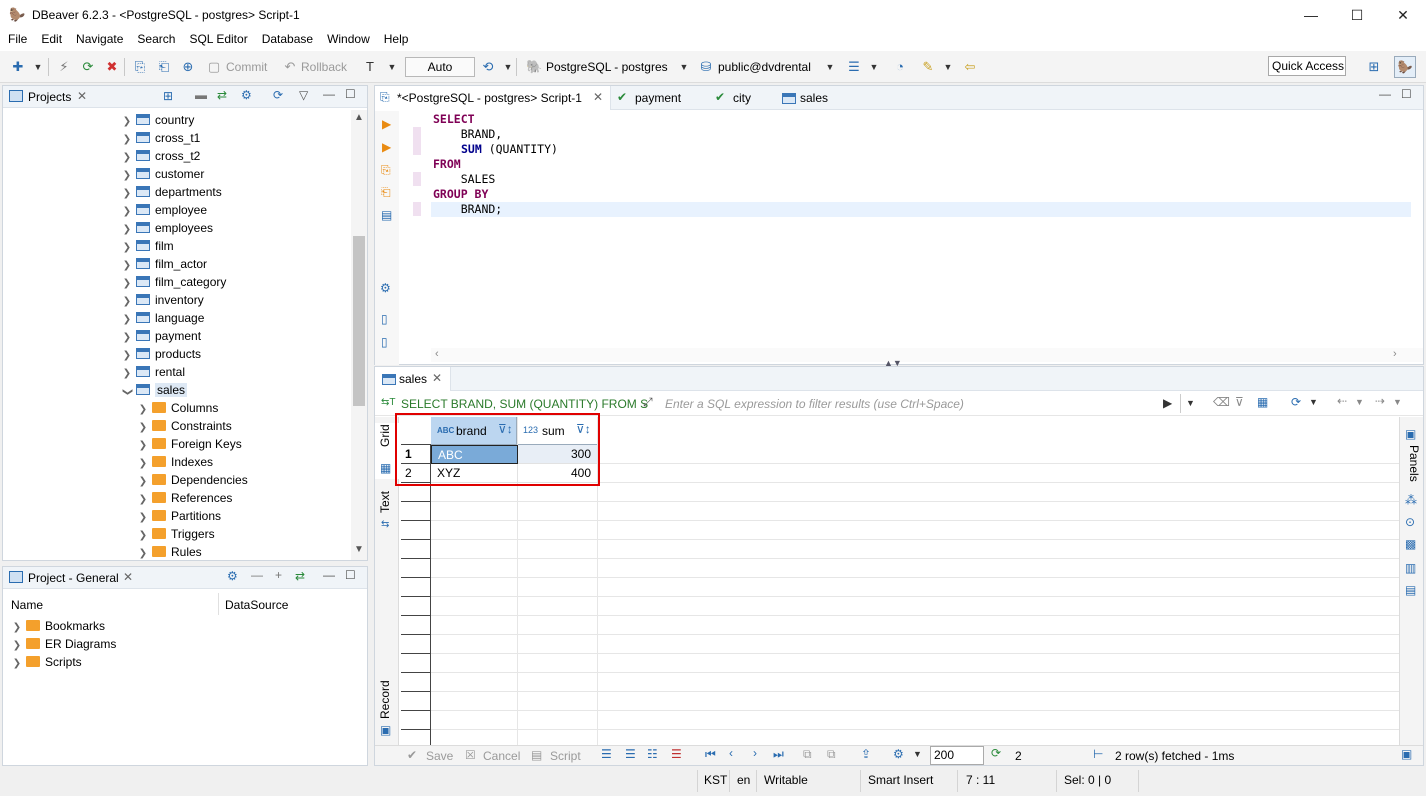  I want to click on view-menu-icon: ▽, so click(303, 95).